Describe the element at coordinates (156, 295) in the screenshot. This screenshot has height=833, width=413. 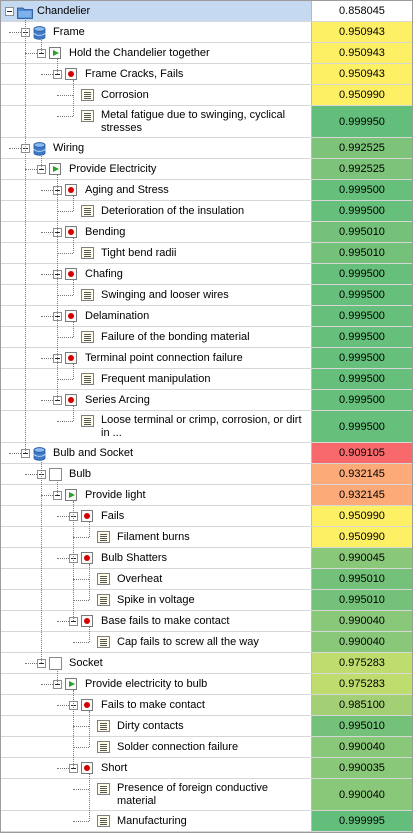
I see `tree-label-cell: Swinging and looser wires` at that location.